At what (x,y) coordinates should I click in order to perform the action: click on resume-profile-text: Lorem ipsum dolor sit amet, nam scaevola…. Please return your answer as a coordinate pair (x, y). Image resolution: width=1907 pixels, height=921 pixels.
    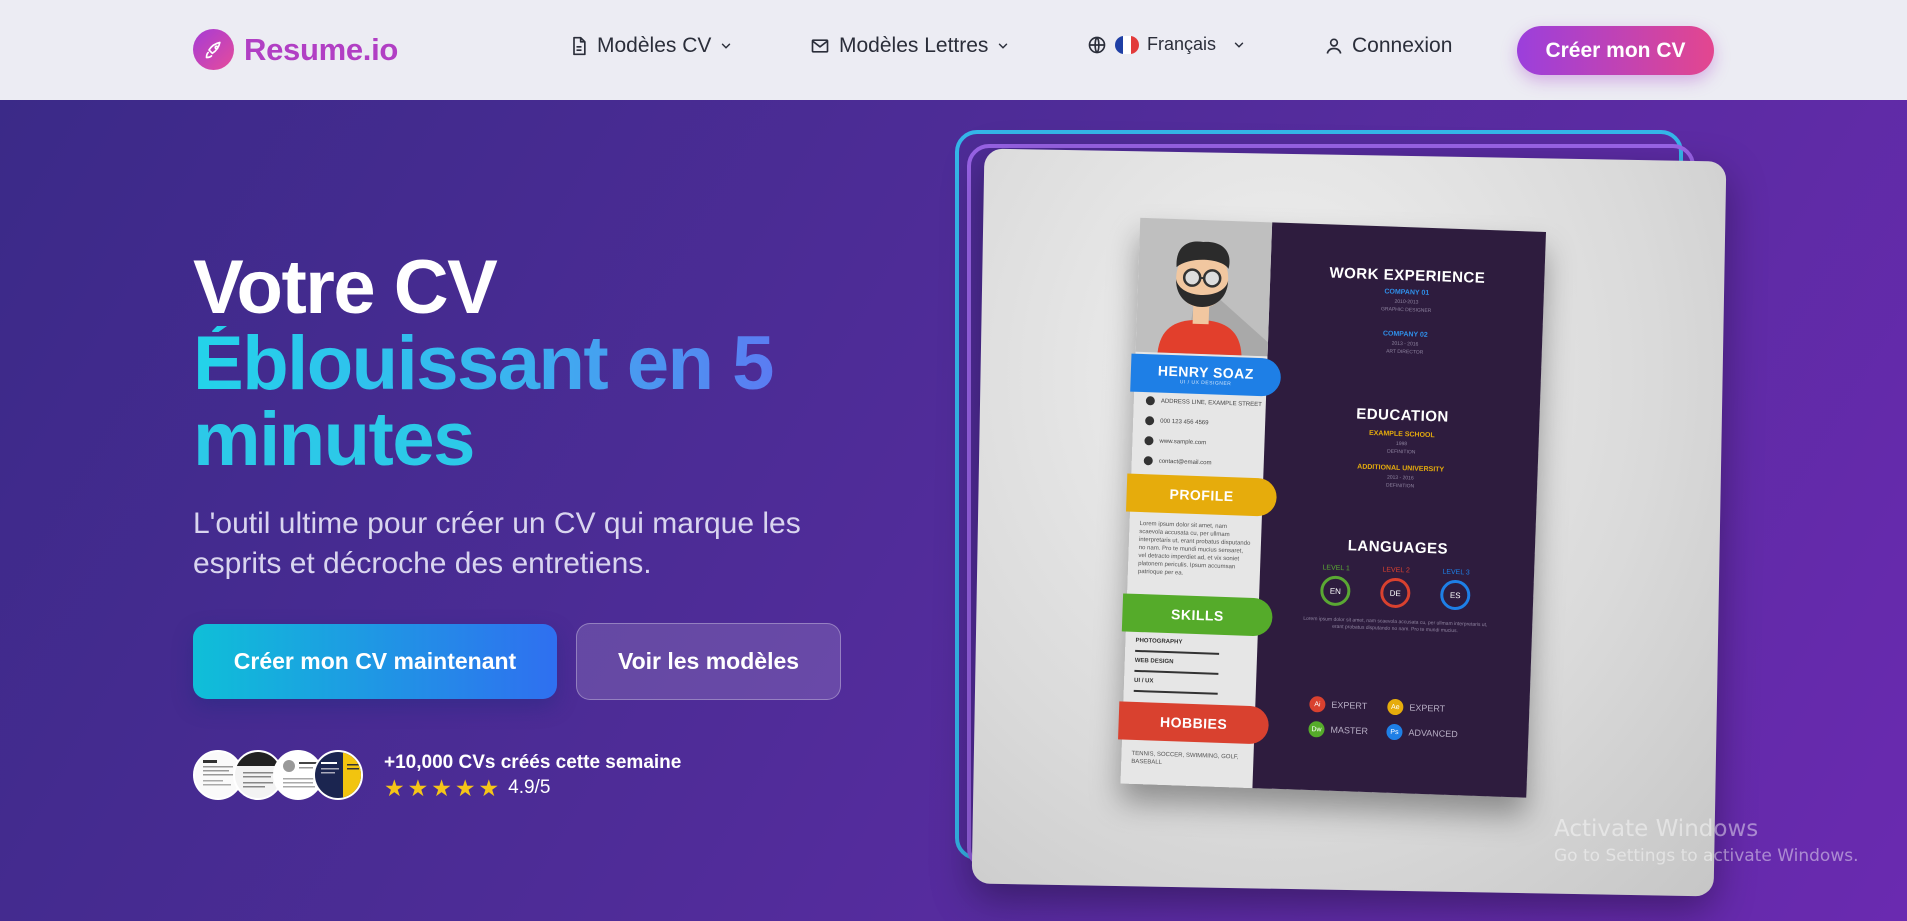
    Looking at the image, I should click on (1194, 548).